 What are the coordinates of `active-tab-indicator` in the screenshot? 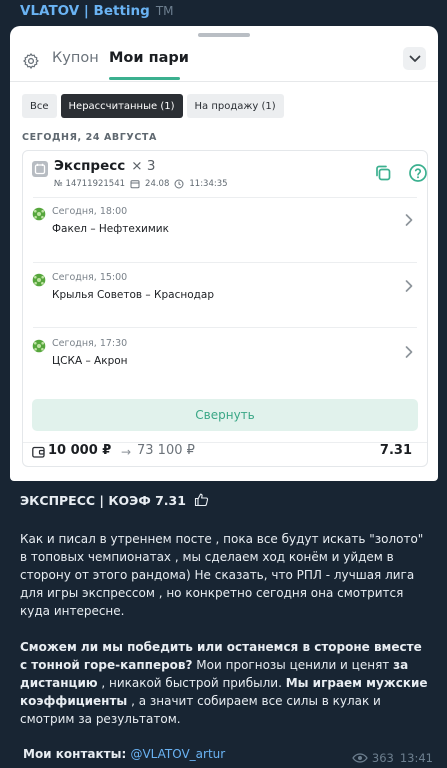 It's located at (144, 78).